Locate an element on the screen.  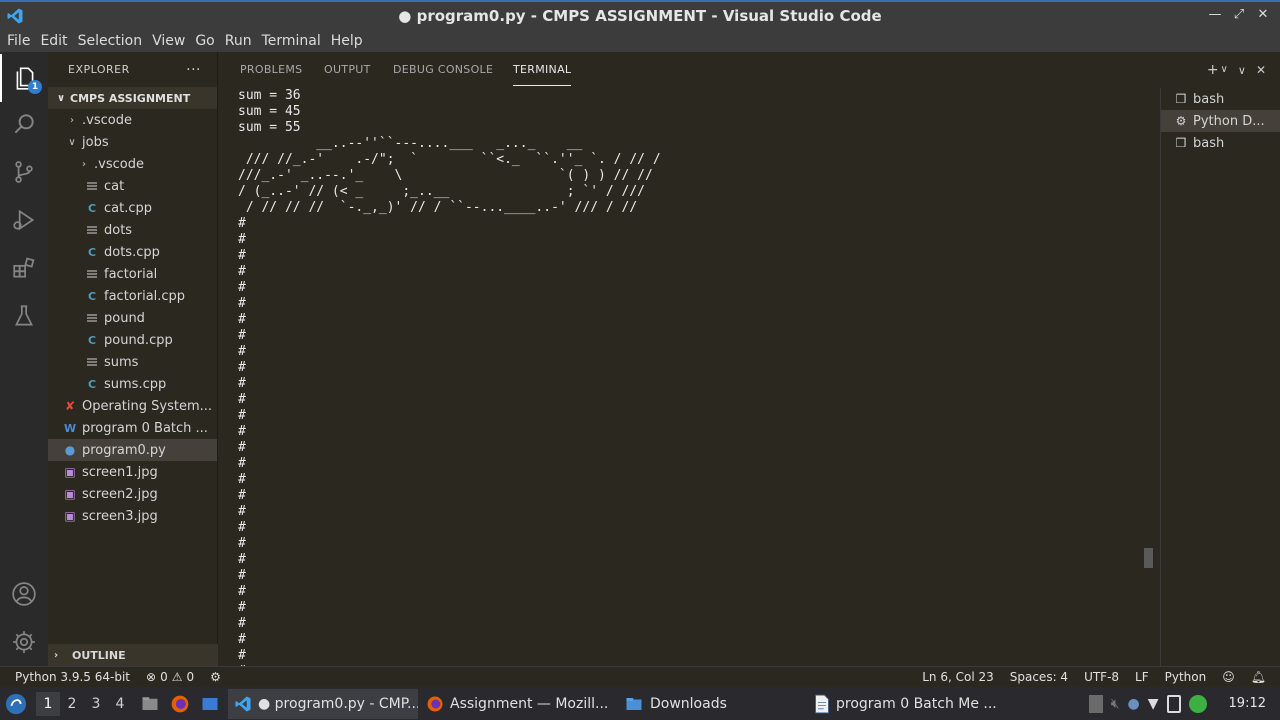
indentation: Spaces: 4 is located at coordinates (1039, 677).